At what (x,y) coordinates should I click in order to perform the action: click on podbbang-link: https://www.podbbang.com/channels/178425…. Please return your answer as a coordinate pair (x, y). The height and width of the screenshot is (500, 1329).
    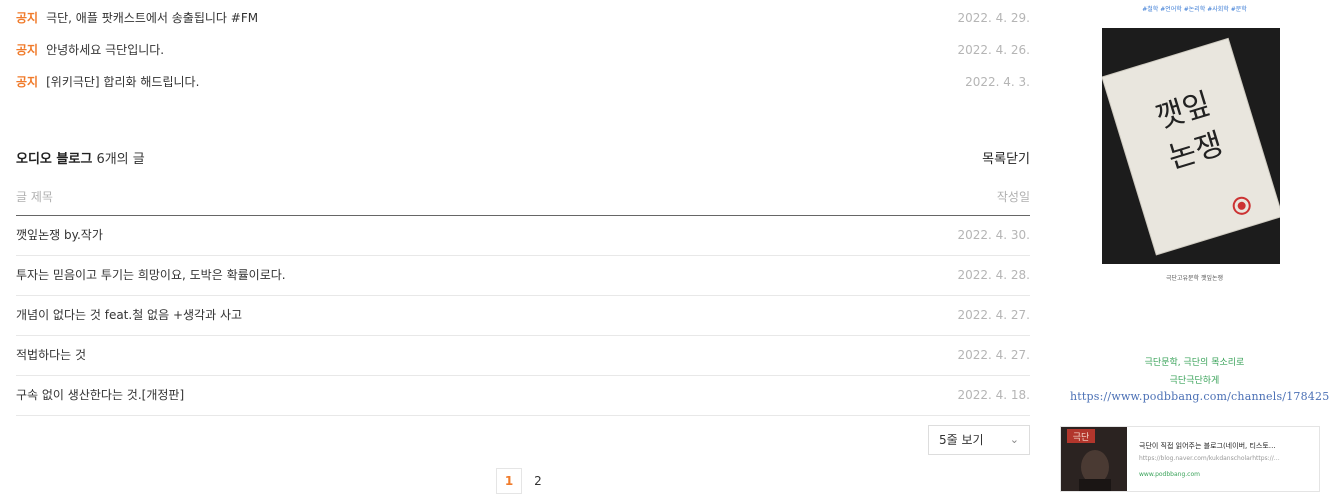
    Looking at the image, I should click on (1199, 396).